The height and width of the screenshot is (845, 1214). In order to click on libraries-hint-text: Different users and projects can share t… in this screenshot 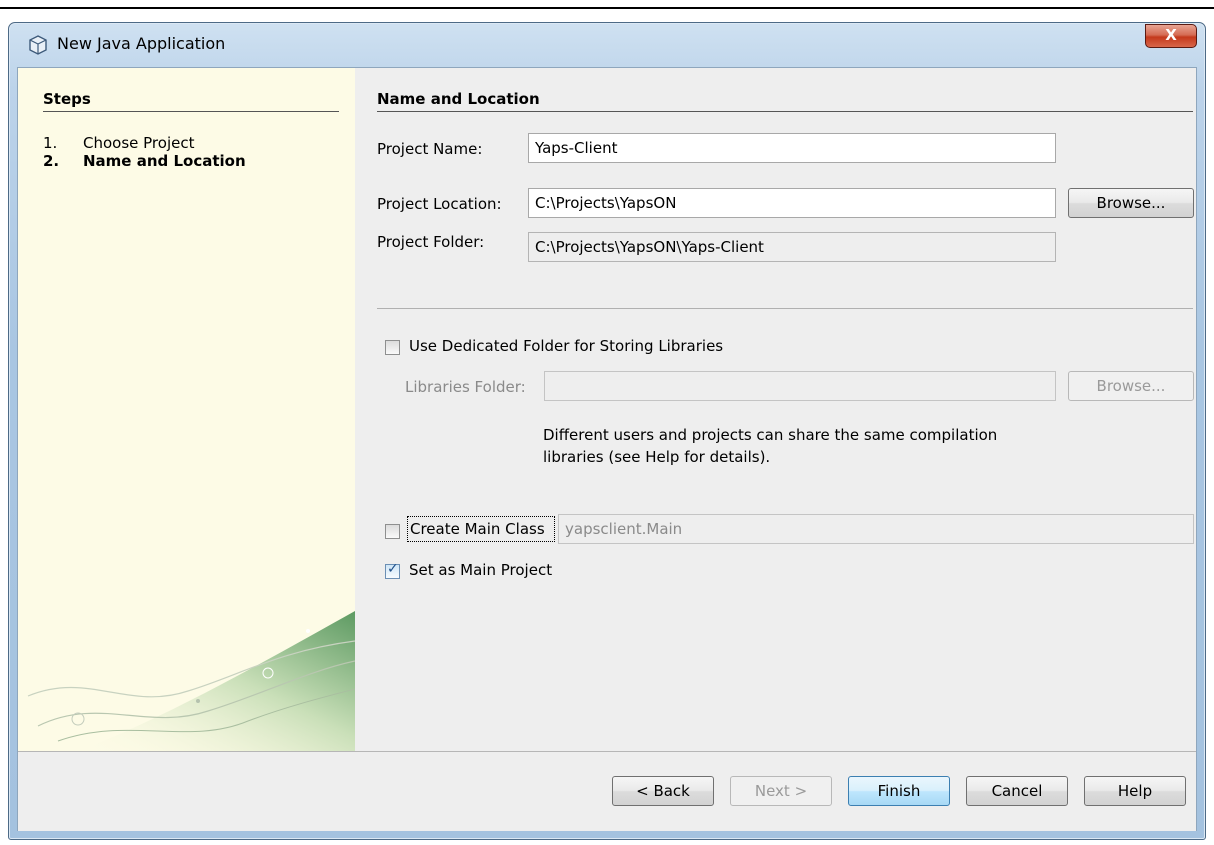, I will do `click(803, 446)`.